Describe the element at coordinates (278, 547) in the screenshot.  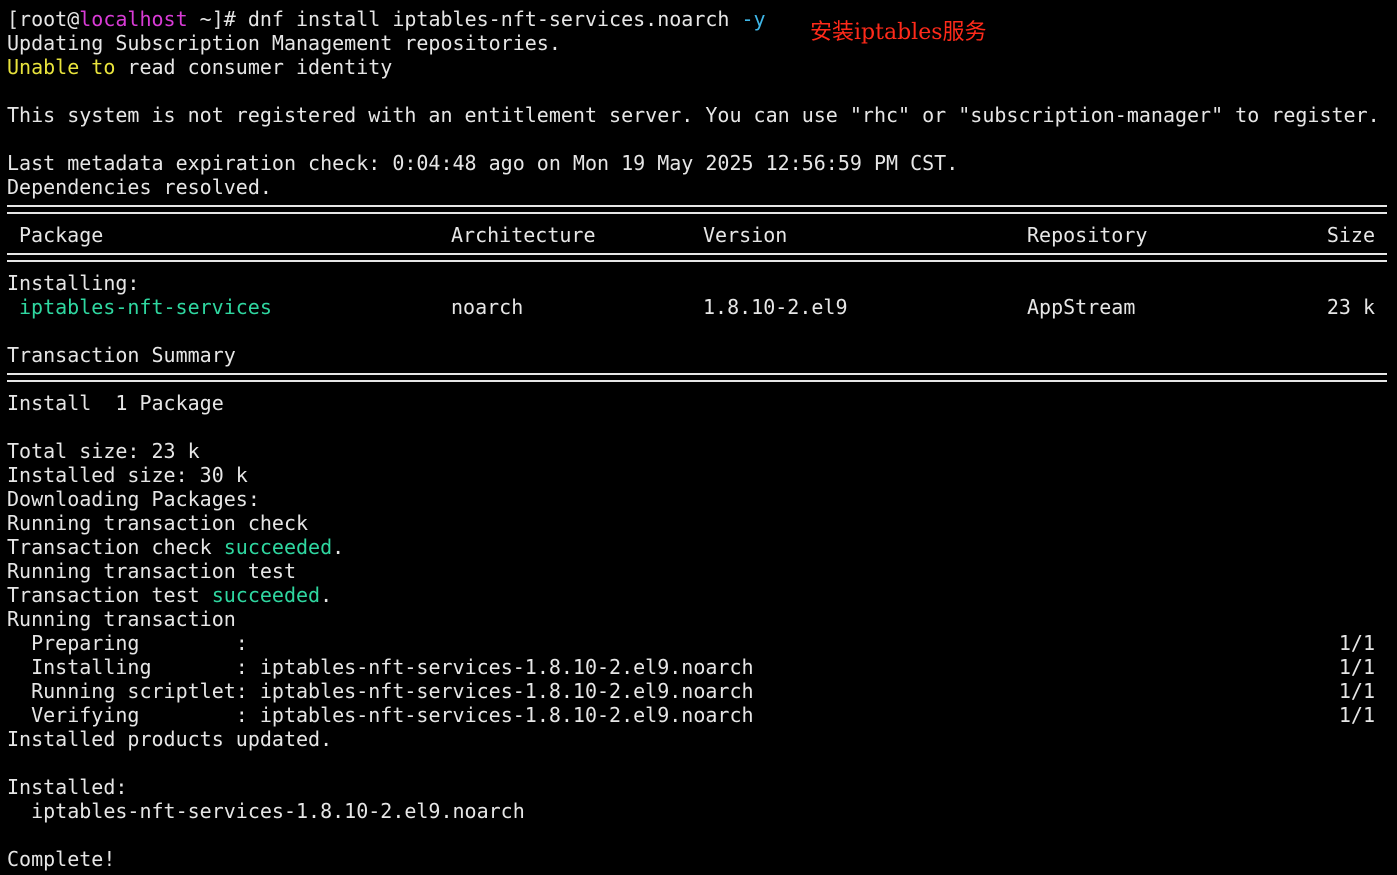
I see `check-status: succeeded` at that location.